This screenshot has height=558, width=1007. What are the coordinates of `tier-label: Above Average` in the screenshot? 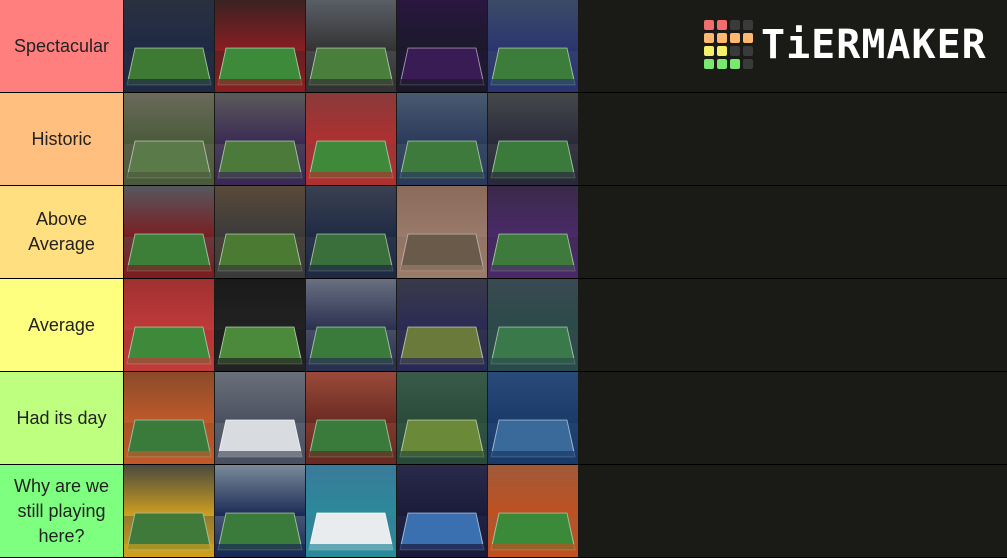 It's located at (62, 232).